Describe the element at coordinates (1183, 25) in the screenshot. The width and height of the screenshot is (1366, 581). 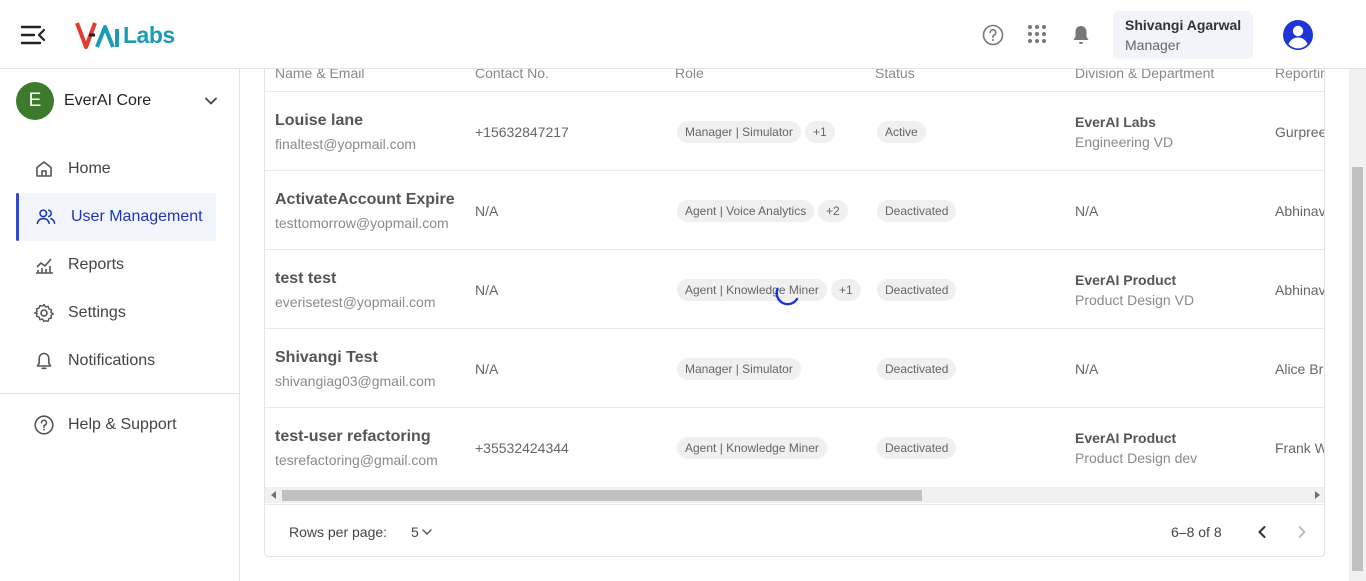
I see `user-name: Shivangi Agarwal` at that location.